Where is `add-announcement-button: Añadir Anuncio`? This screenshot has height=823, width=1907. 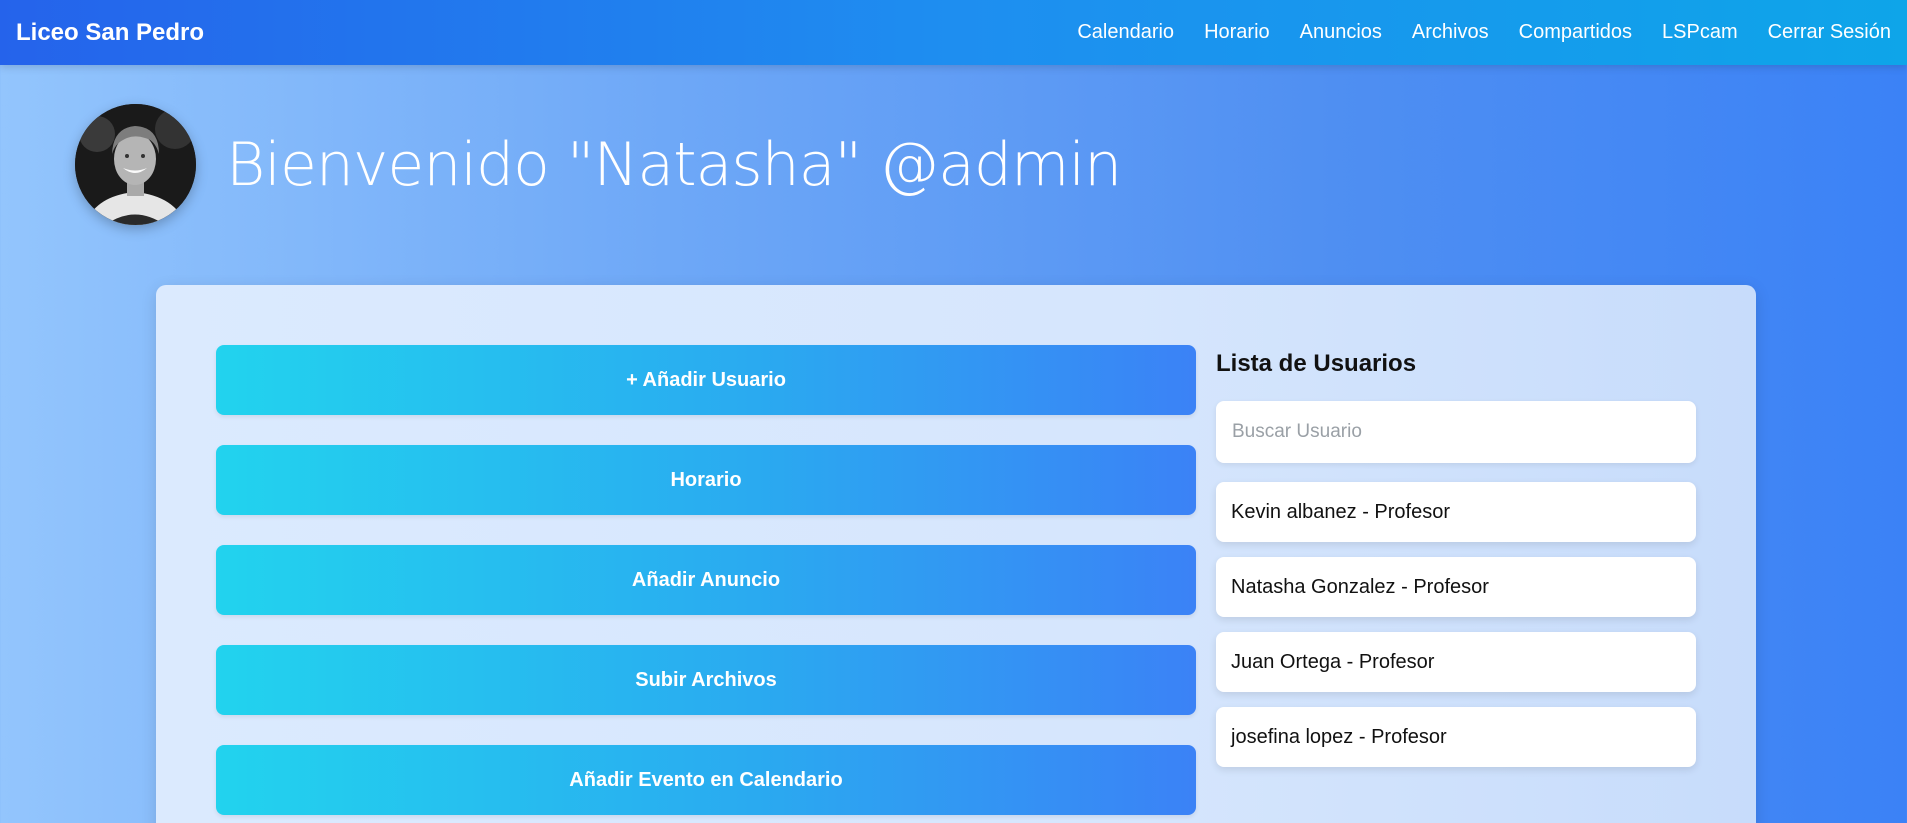 add-announcement-button: Añadir Anuncio is located at coordinates (706, 580).